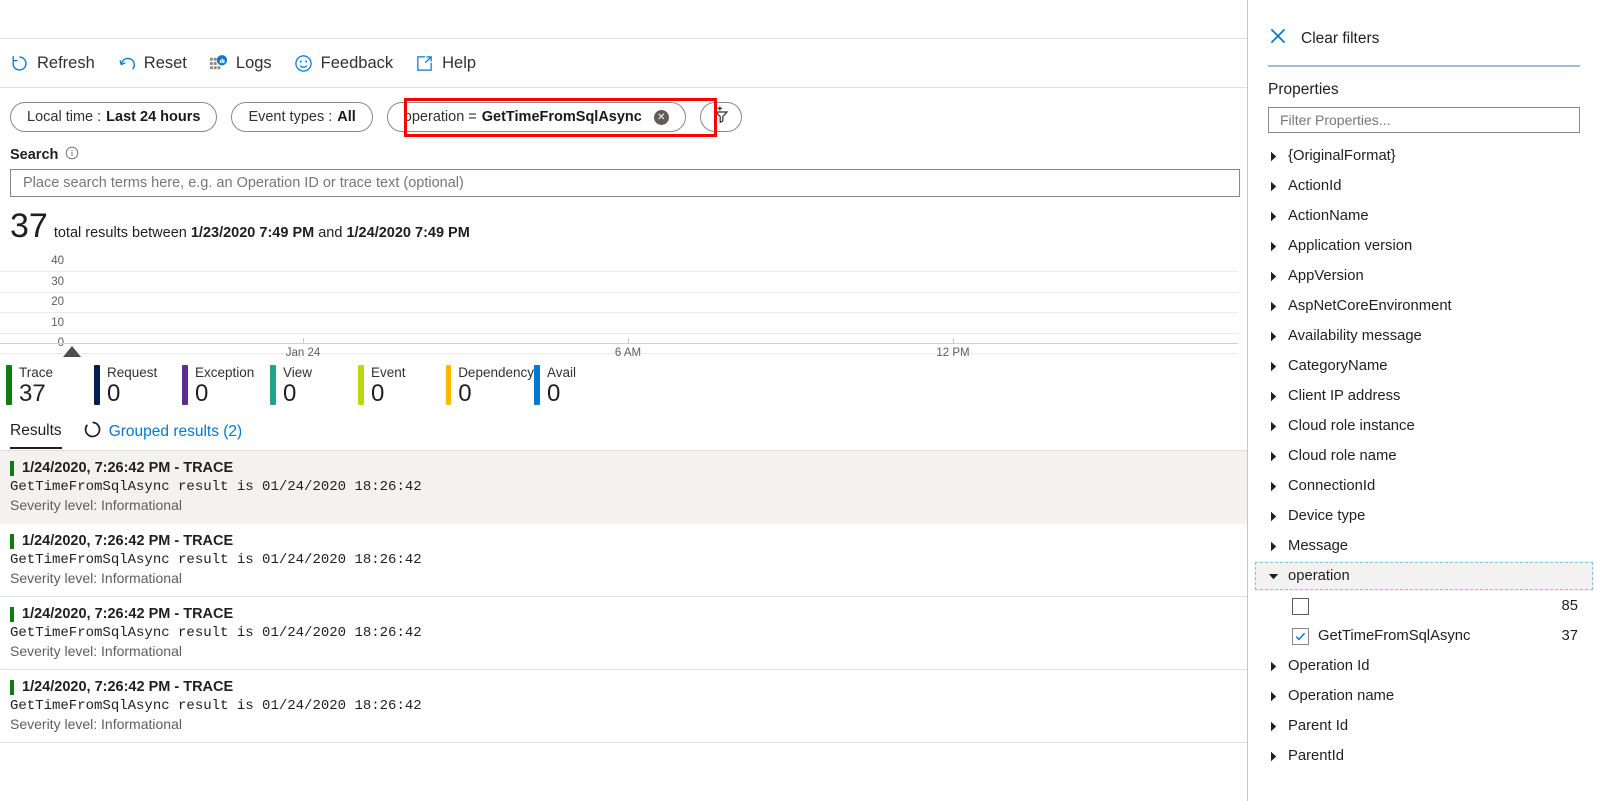 The width and height of the screenshot is (1600, 801). Describe the element at coordinates (459, 62) in the screenshot. I see `help-label: Help` at that location.